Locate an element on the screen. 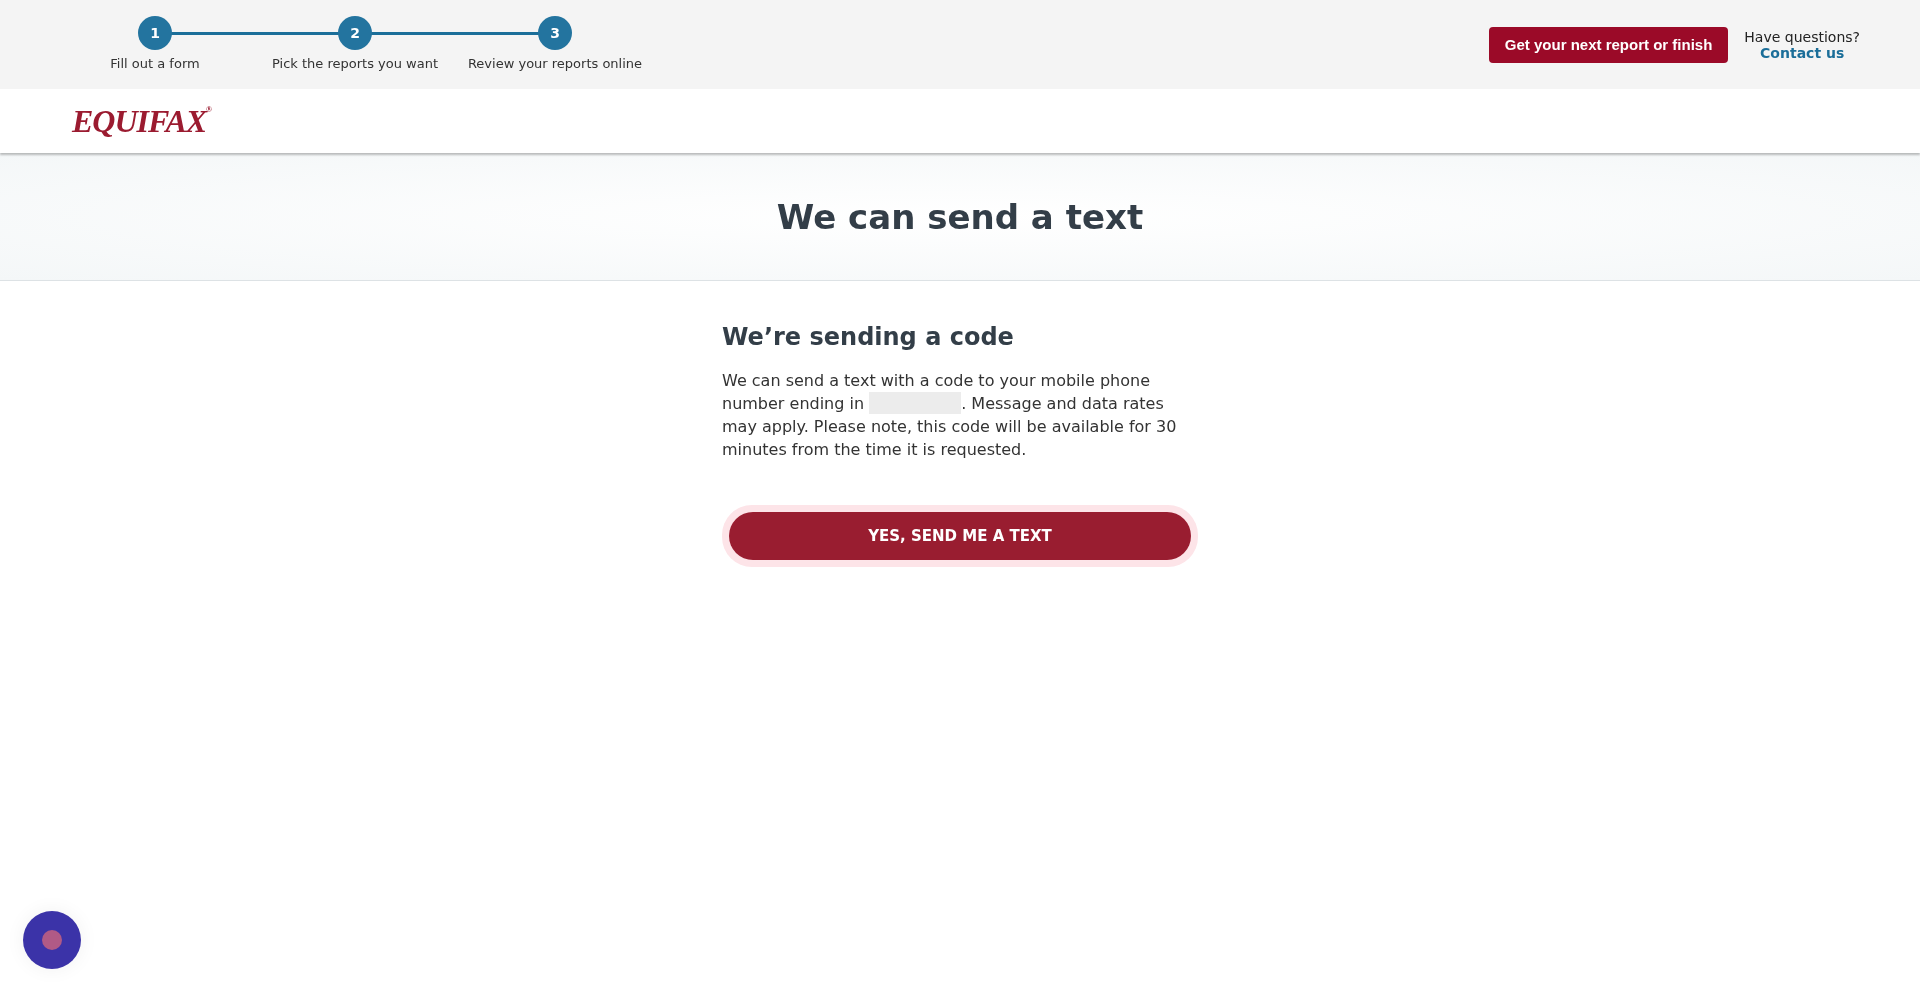  help-question: Have questions? is located at coordinates (1802, 36).